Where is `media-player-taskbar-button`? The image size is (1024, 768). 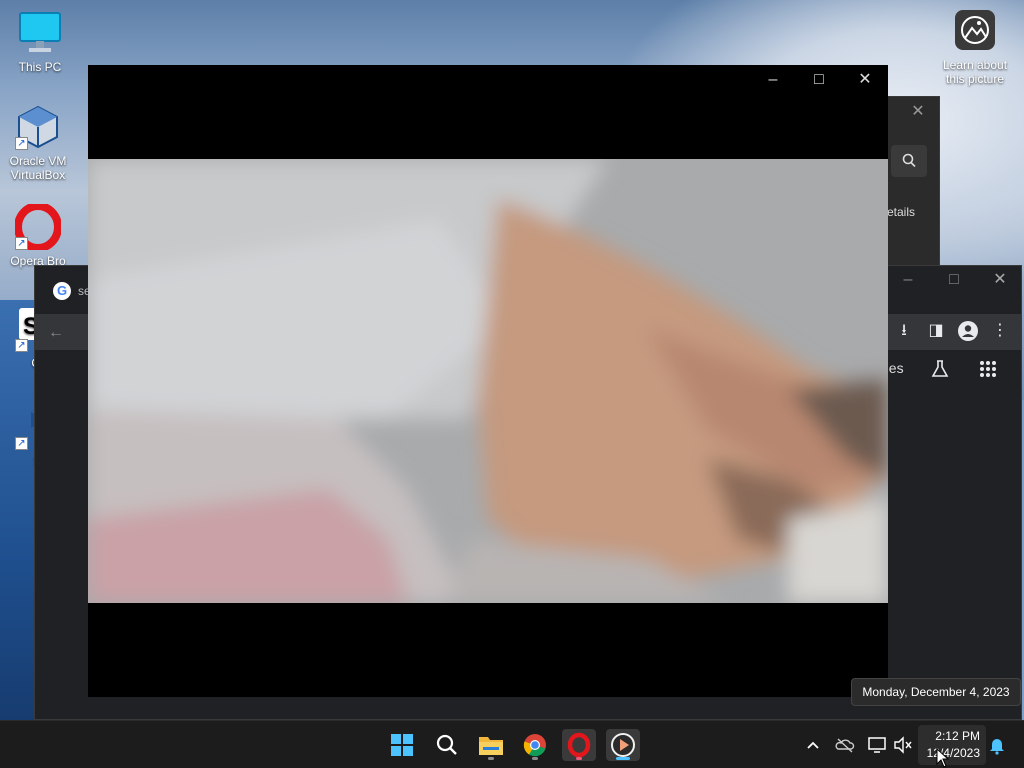 media-player-taskbar-button is located at coordinates (623, 745).